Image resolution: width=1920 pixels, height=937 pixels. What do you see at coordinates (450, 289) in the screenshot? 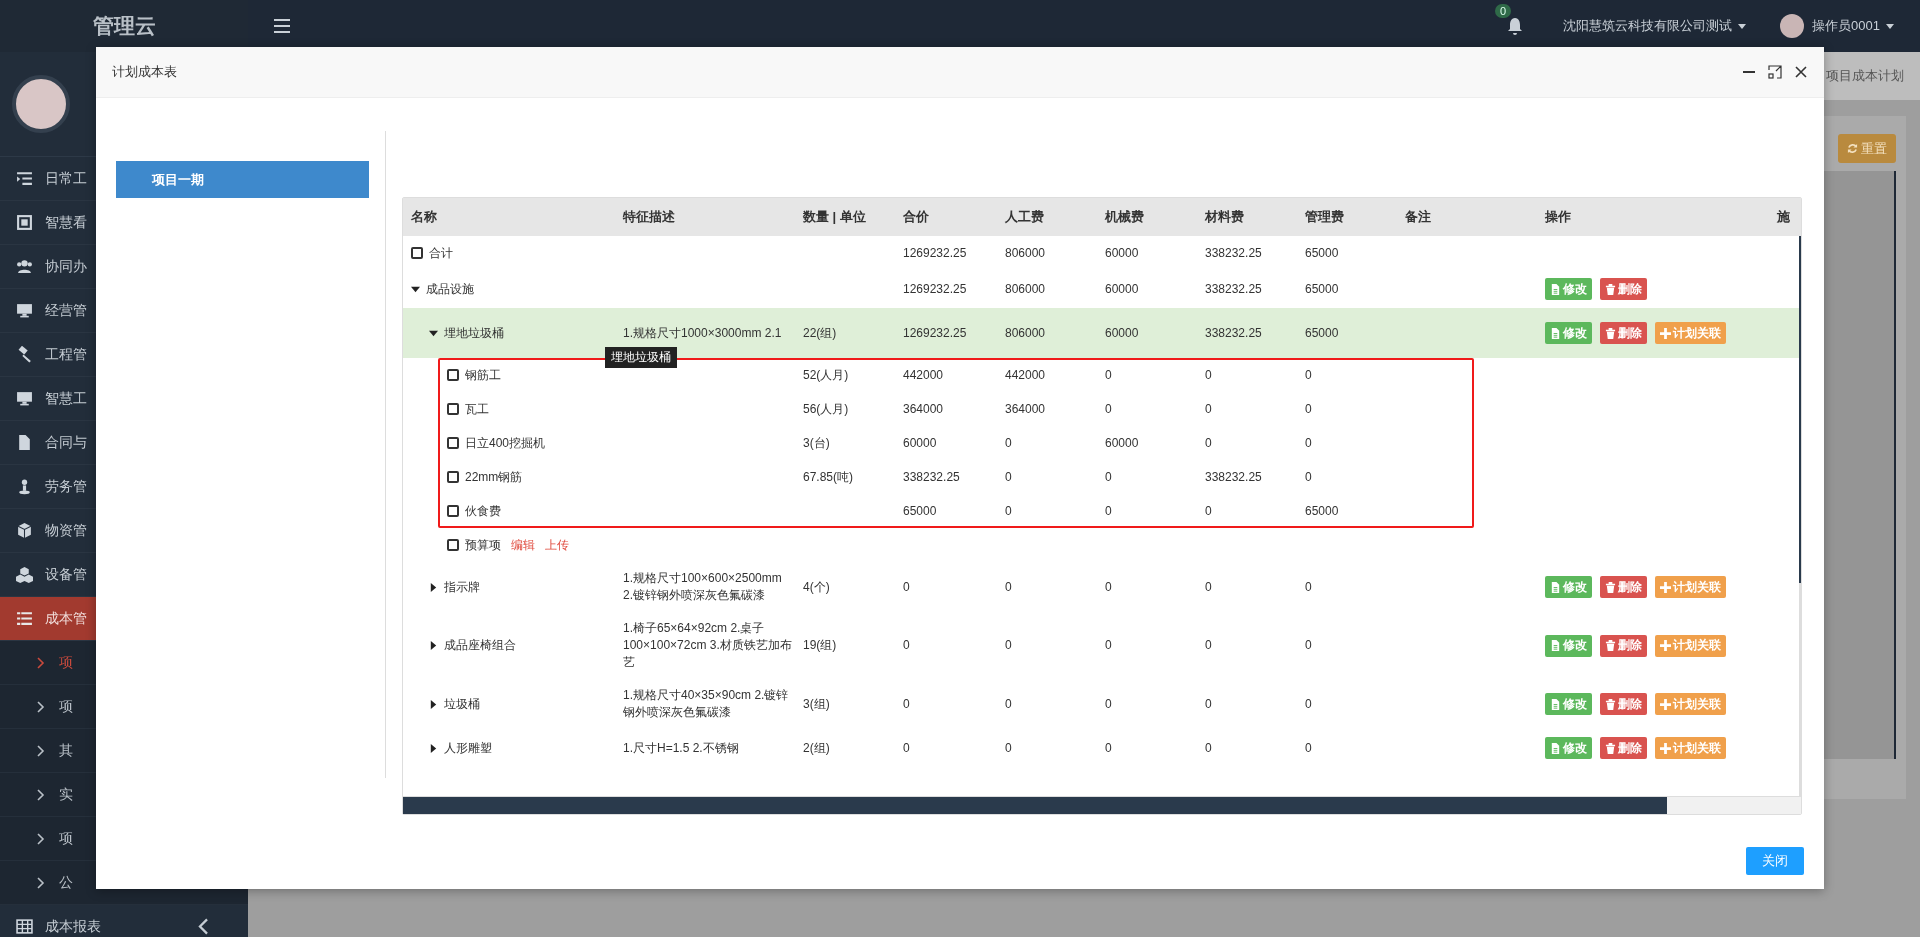
I see `item-name: 成品设施` at bounding box center [450, 289].